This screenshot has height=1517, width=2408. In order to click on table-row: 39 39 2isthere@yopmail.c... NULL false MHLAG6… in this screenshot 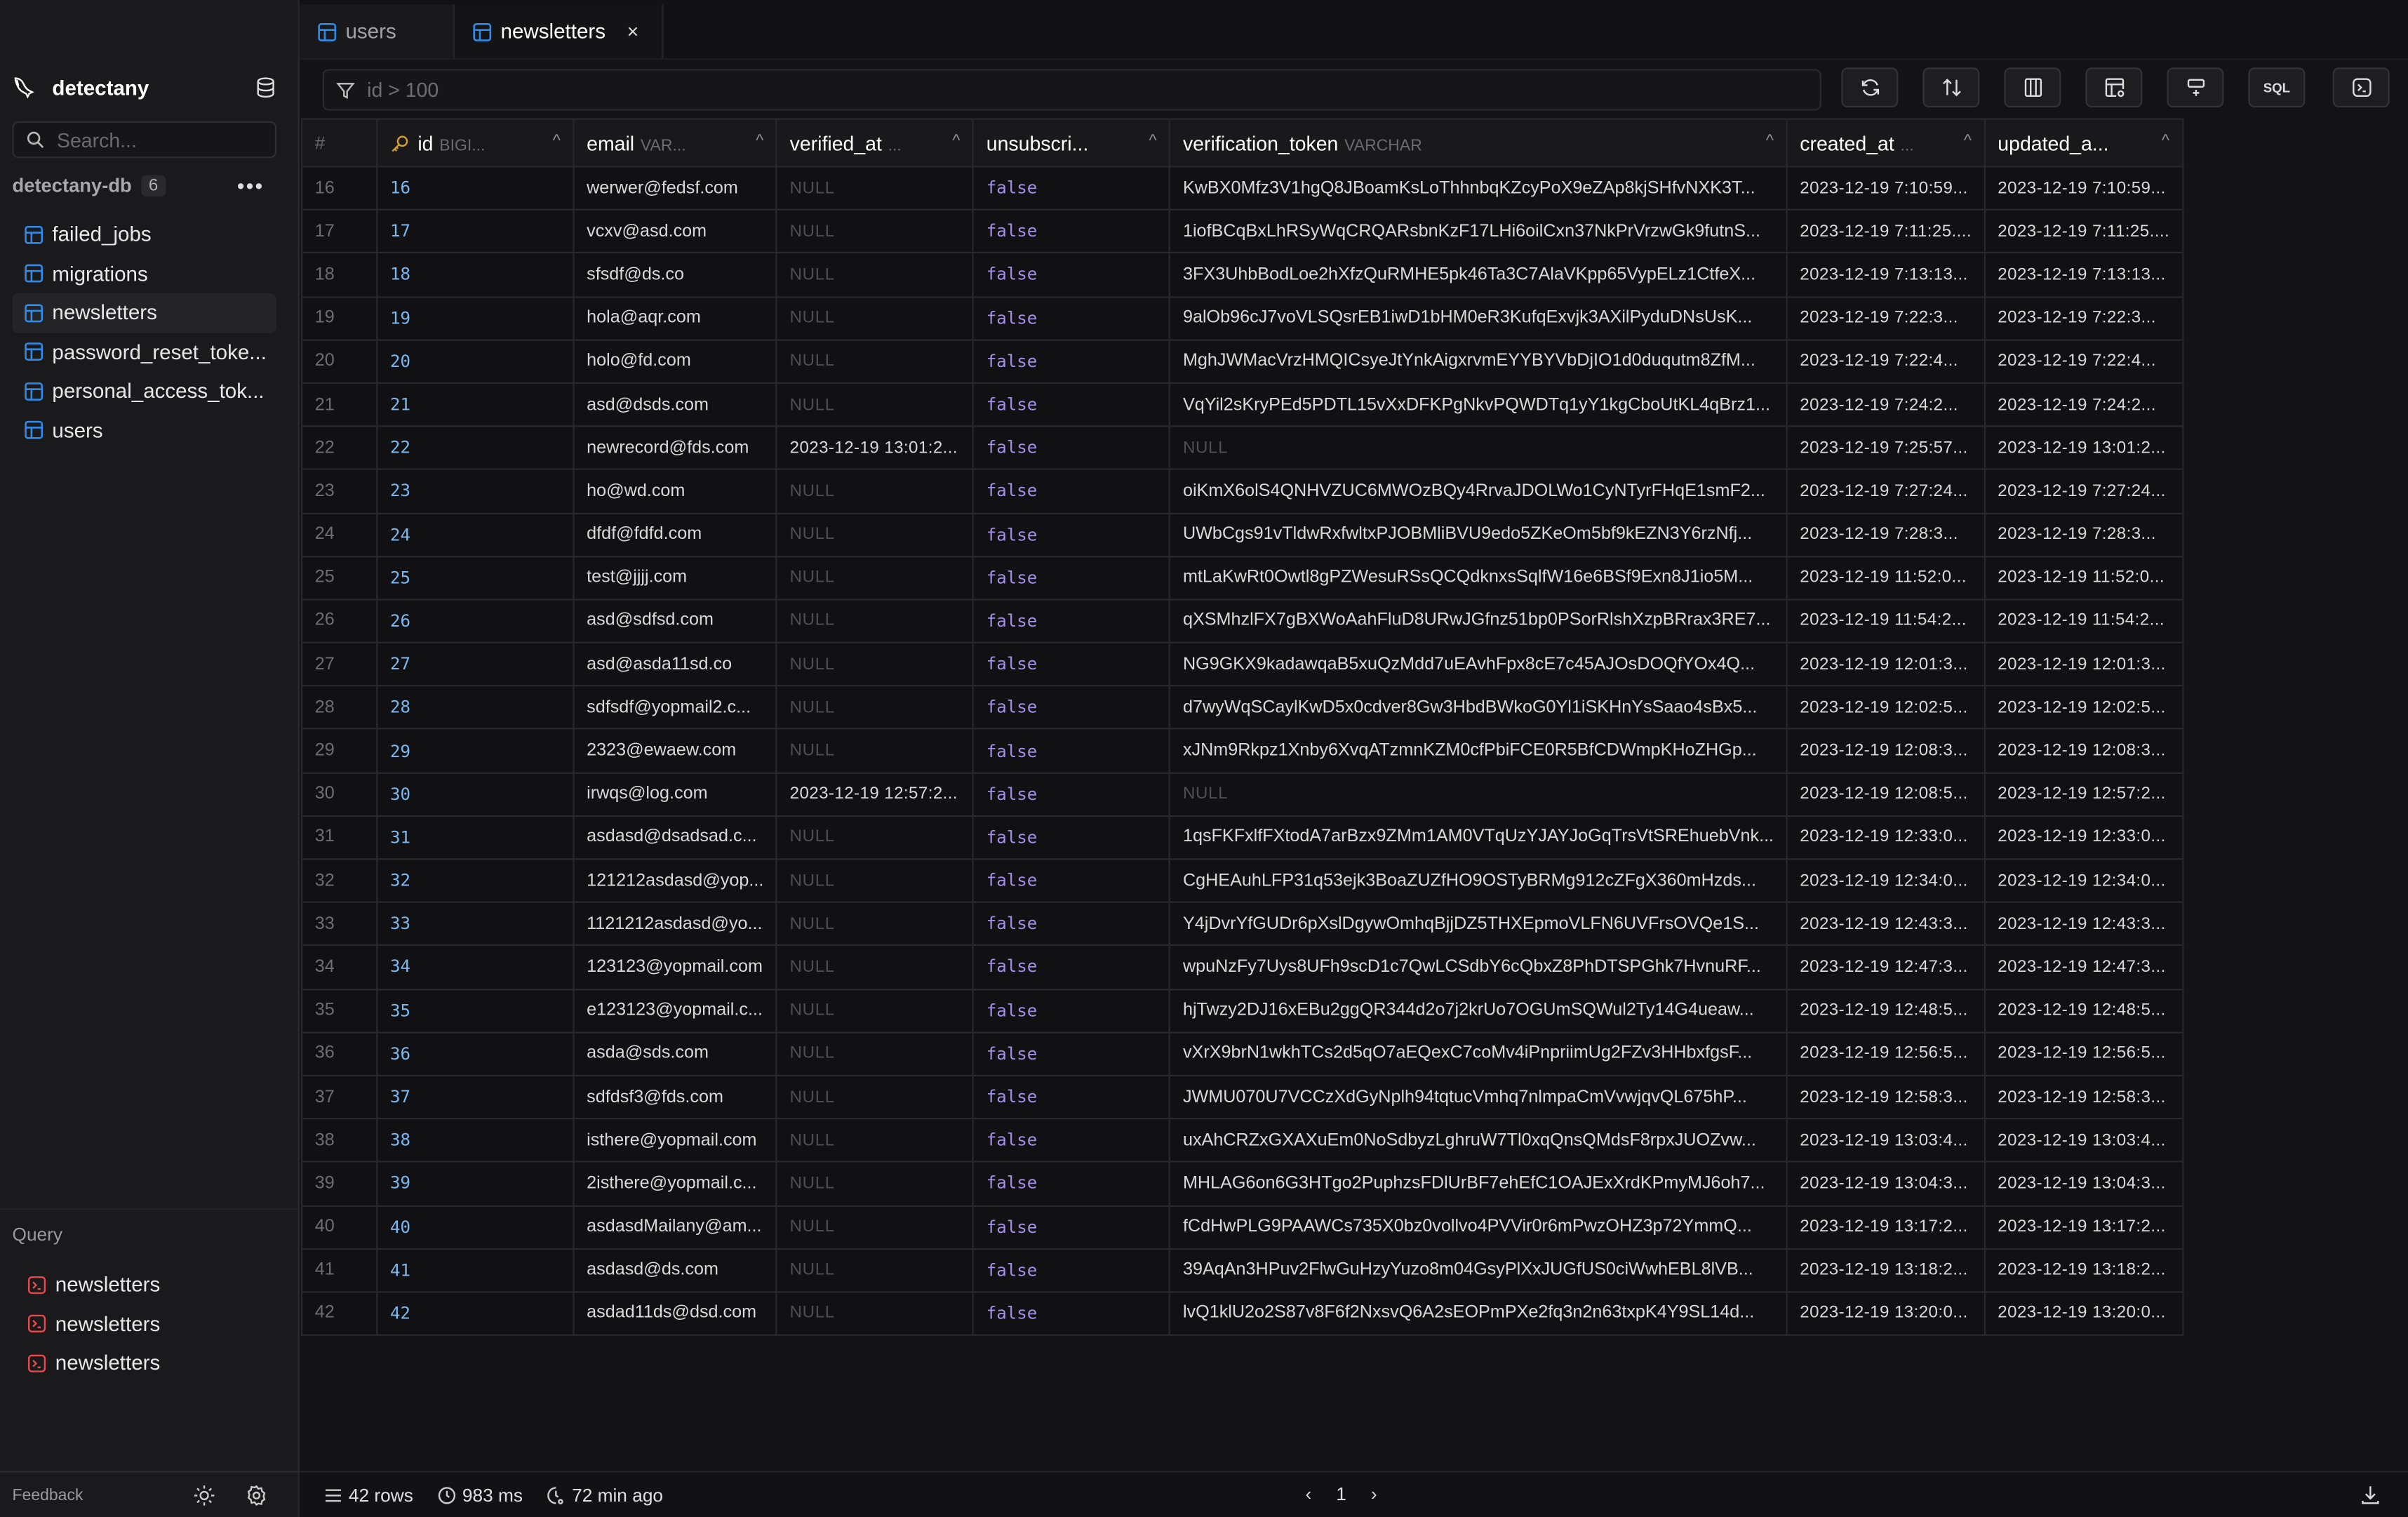, I will do `click(1242, 1183)`.